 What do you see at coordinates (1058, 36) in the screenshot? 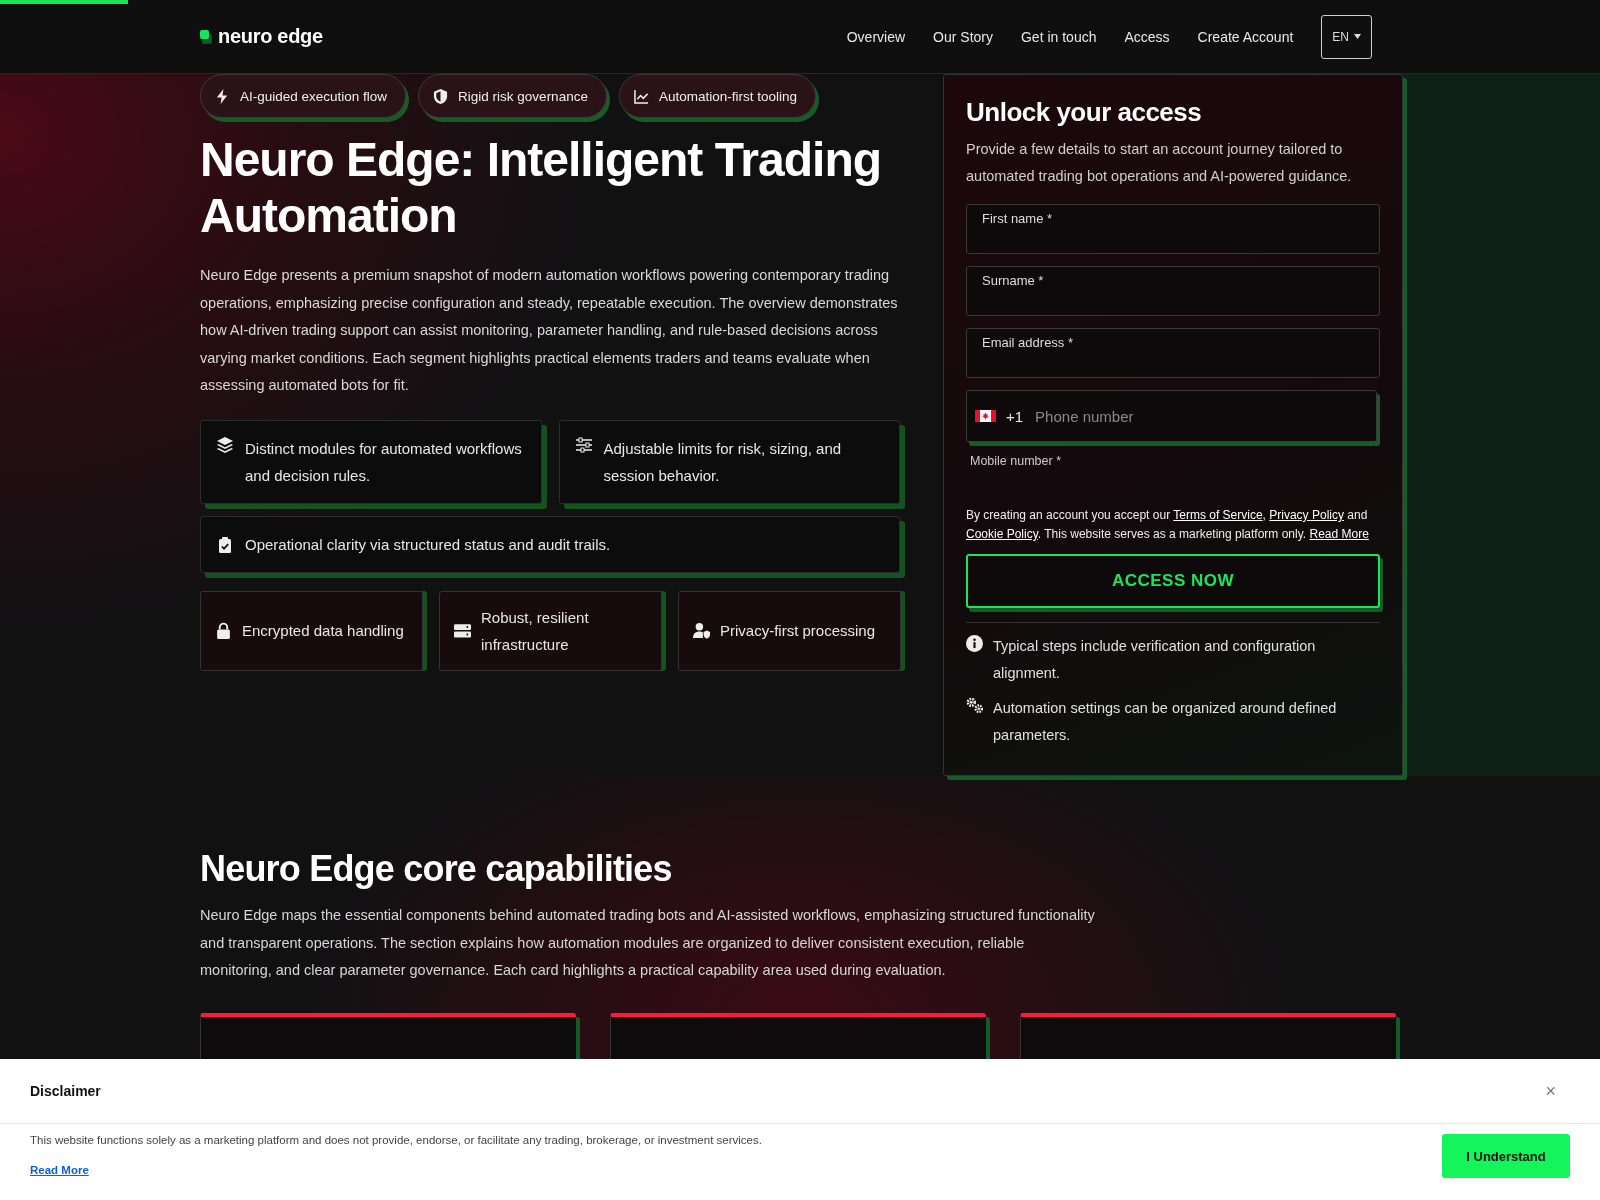
I see `nav-link: Get in touch` at bounding box center [1058, 36].